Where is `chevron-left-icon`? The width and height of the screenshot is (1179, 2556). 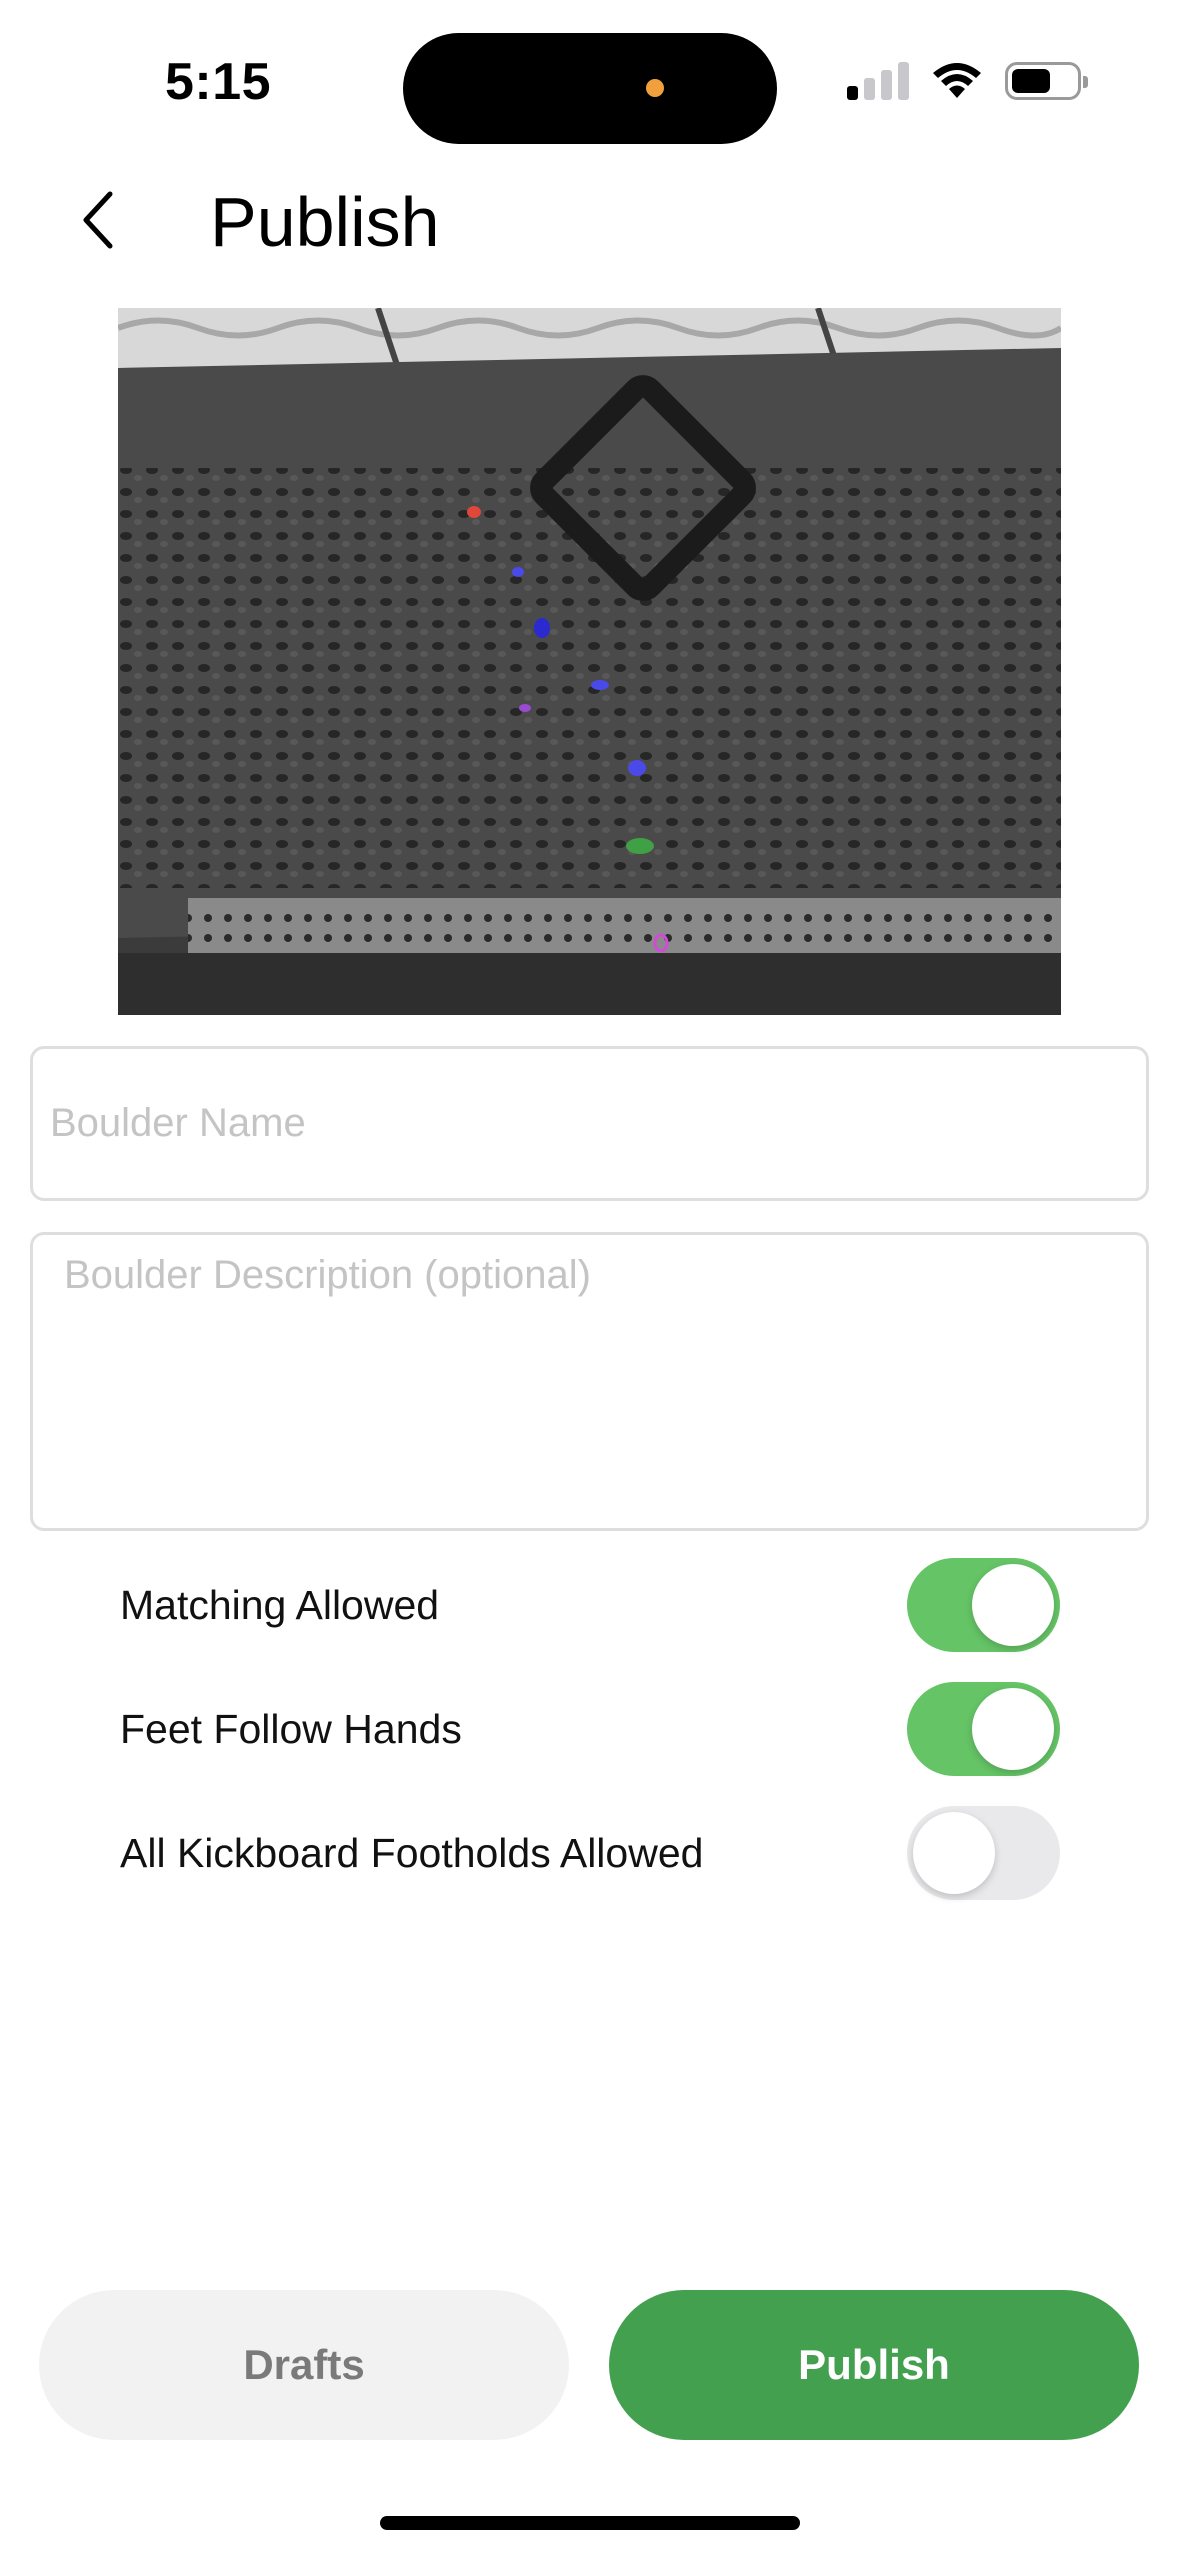 chevron-left-icon is located at coordinates (100, 220).